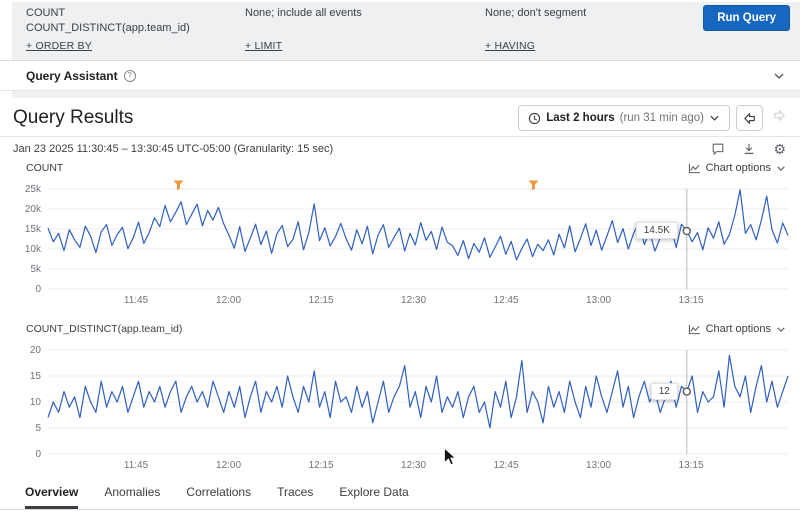 This screenshot has height=512, width=800. Describe the element at coordinates (45, 168) in the screenshot. I see `chart-title: COUNT` at that location.